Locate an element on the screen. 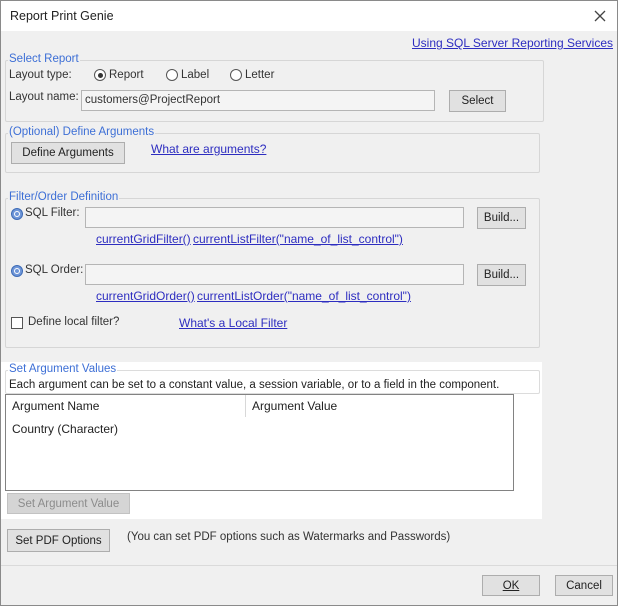 The height and width of the screenshot is (606, 618). sql-filter-input is located at coordinates (274, 217).